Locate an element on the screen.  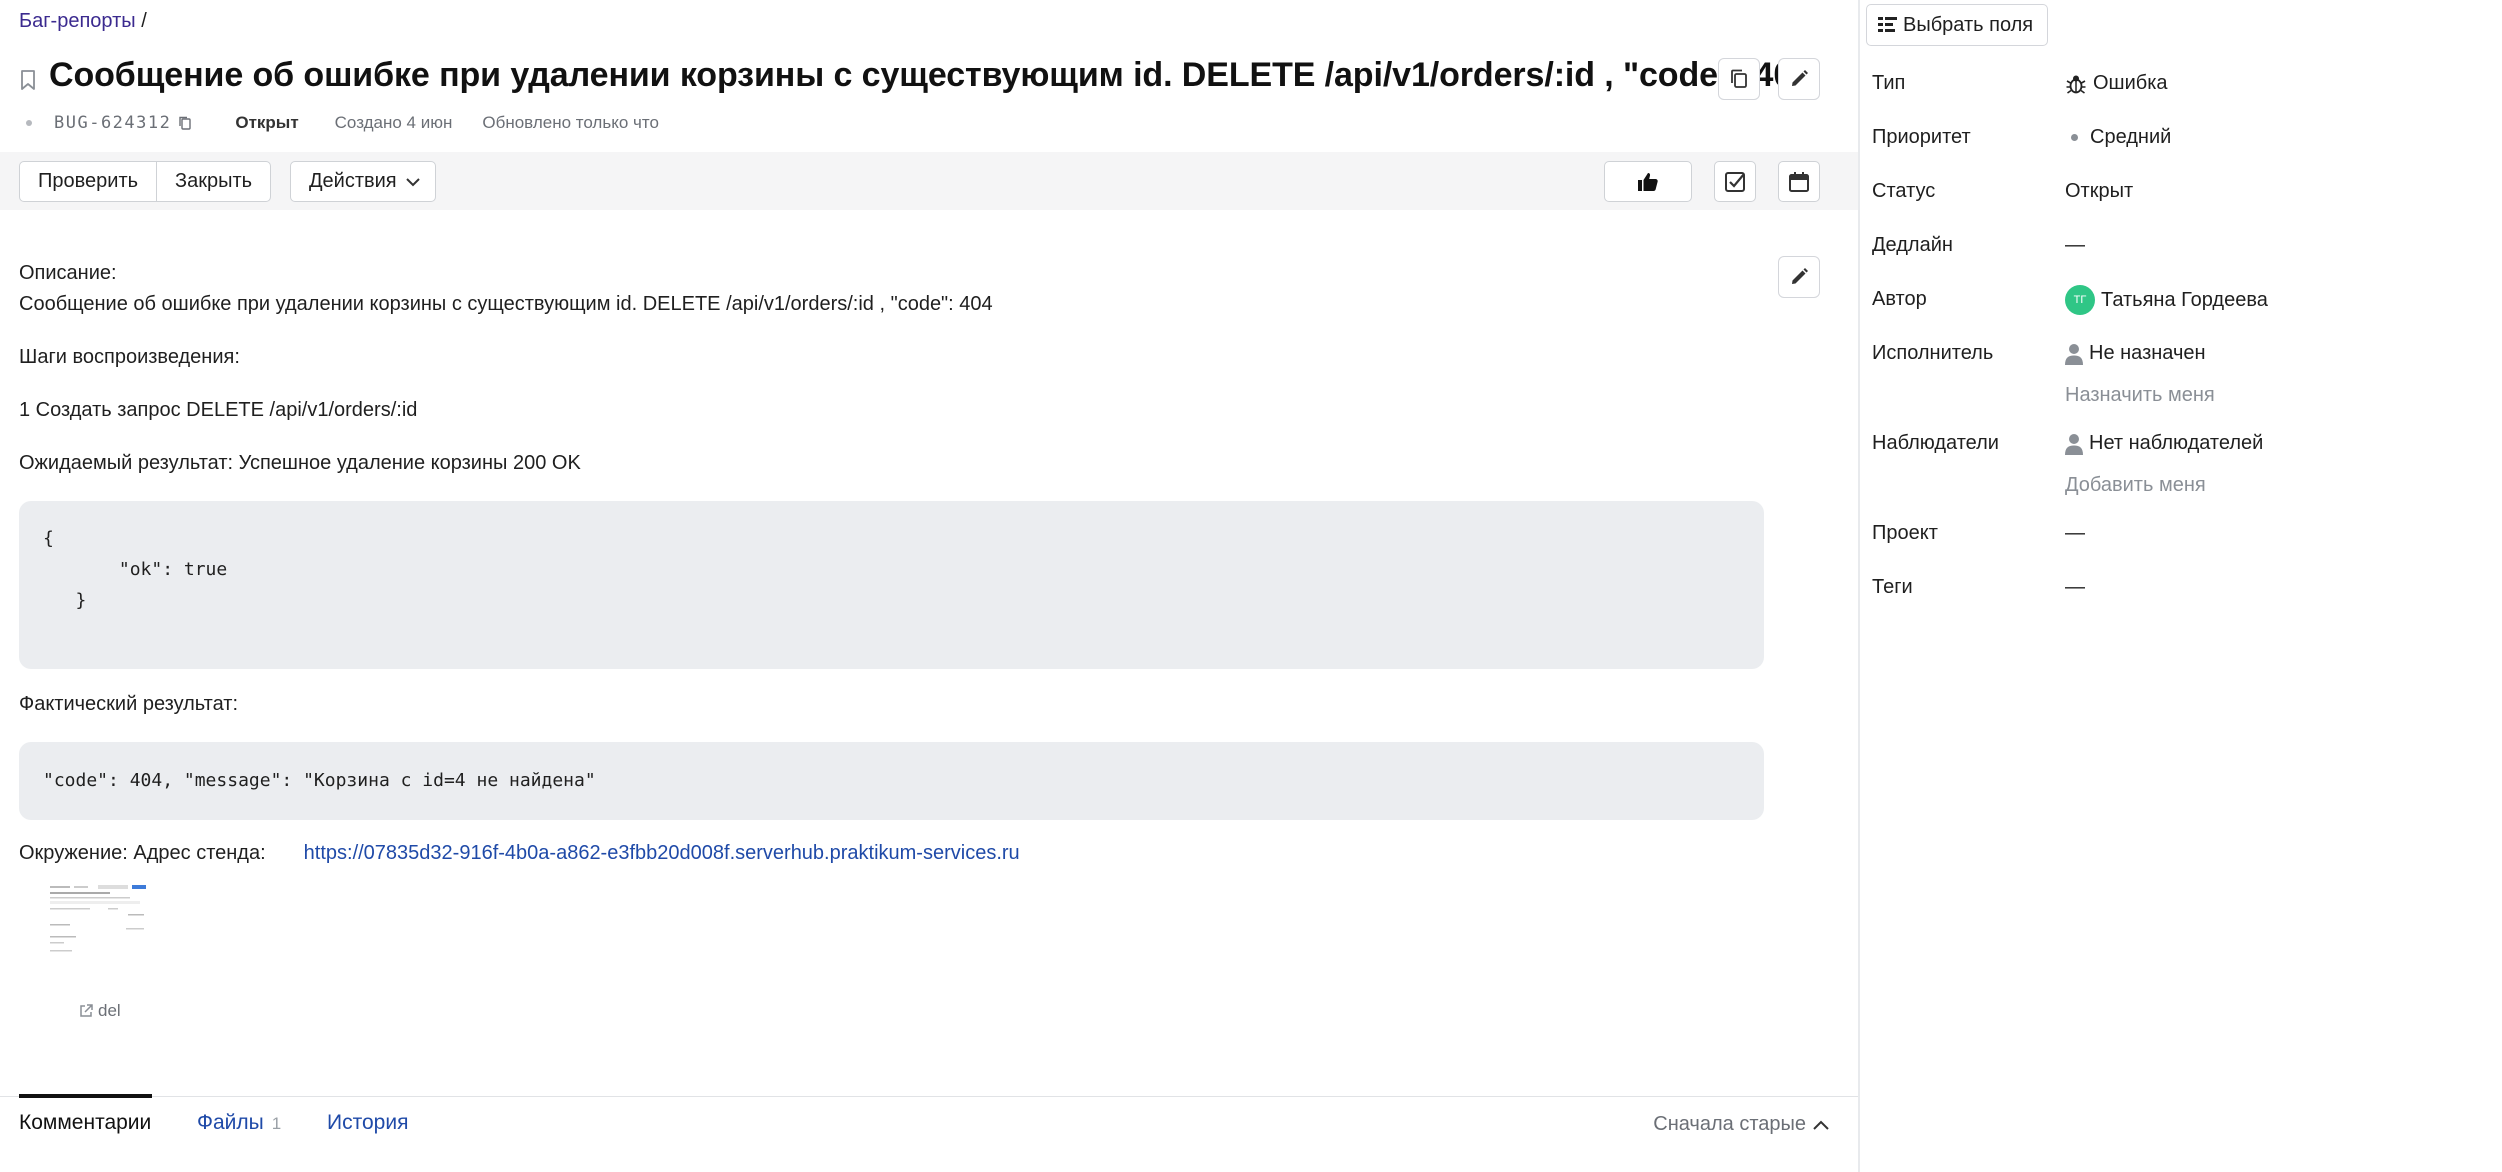
copy-key-icon is located at coordinates (185, 123).